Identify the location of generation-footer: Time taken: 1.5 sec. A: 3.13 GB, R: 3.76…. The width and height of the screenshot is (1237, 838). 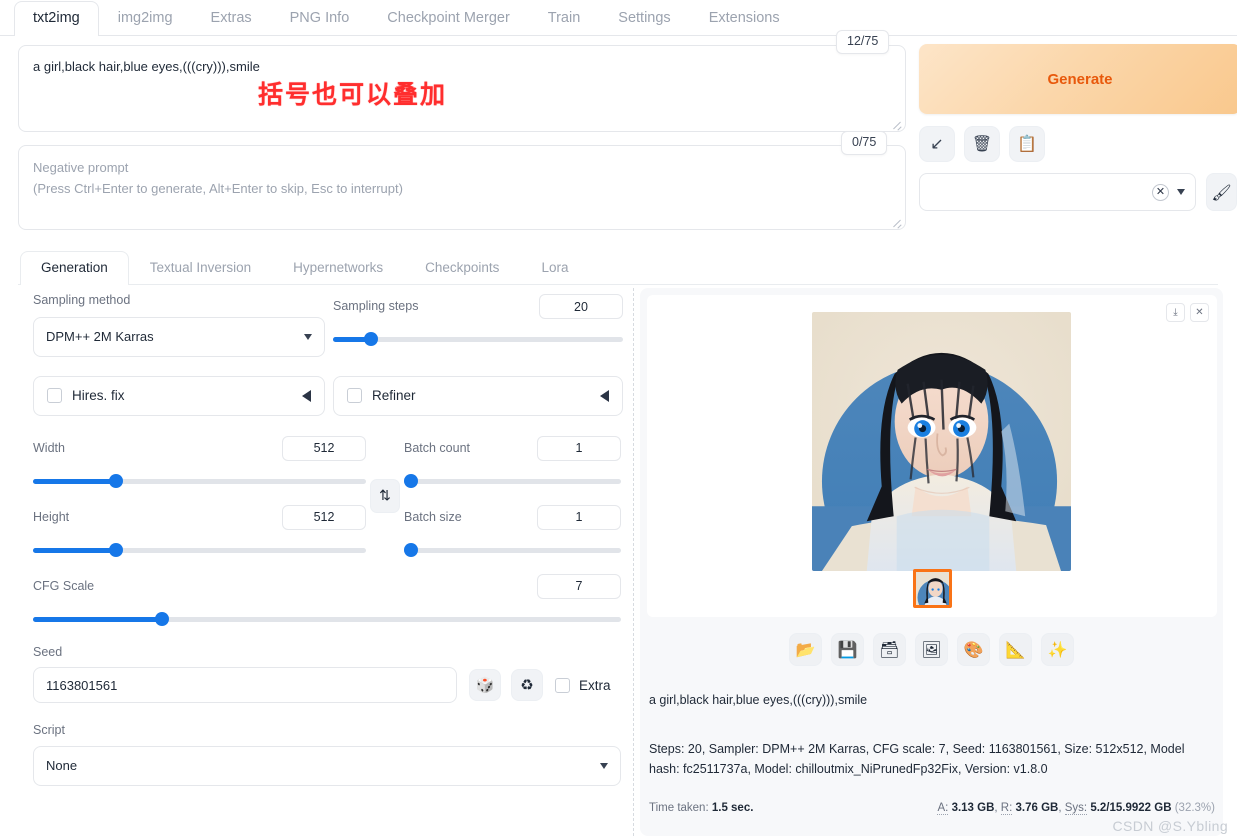
(932, 808).